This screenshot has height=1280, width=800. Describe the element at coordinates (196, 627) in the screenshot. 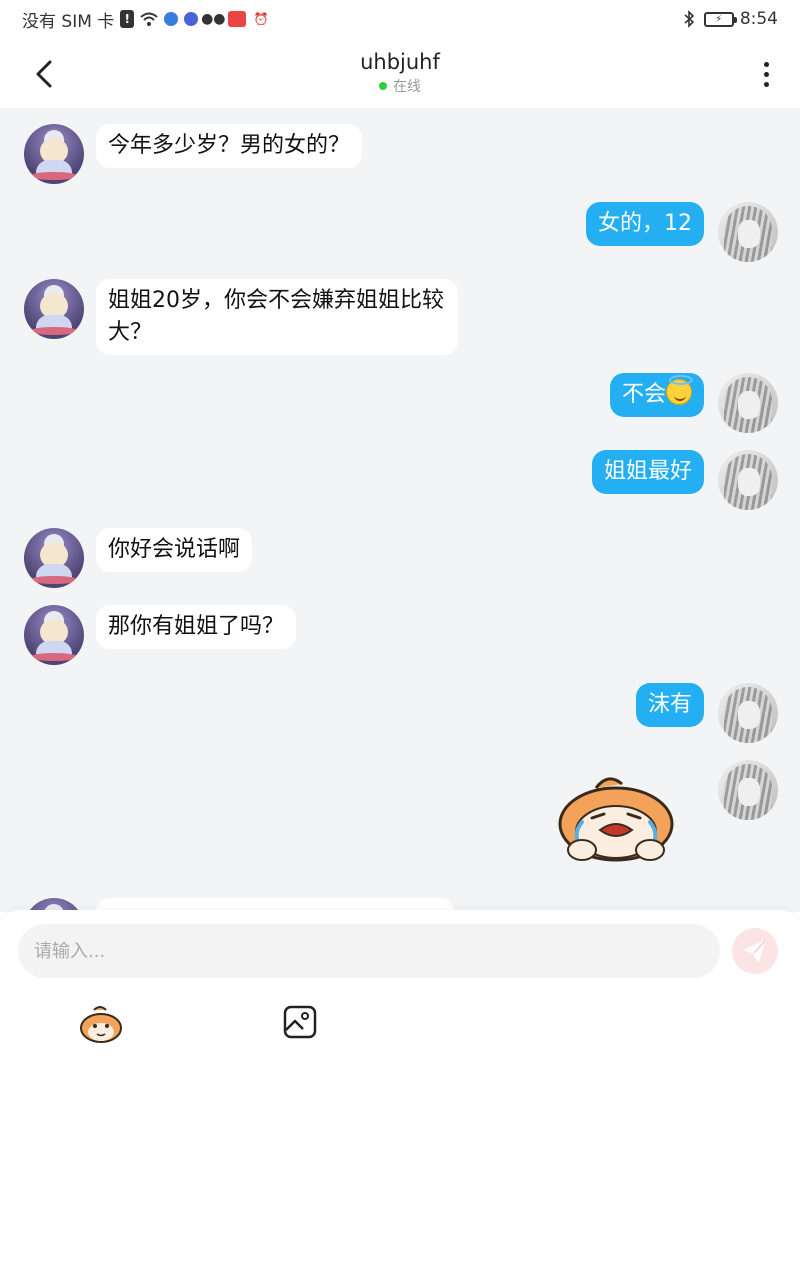

I see `message-bubble-incoming: 那你有姐姐了吗？` at that location.